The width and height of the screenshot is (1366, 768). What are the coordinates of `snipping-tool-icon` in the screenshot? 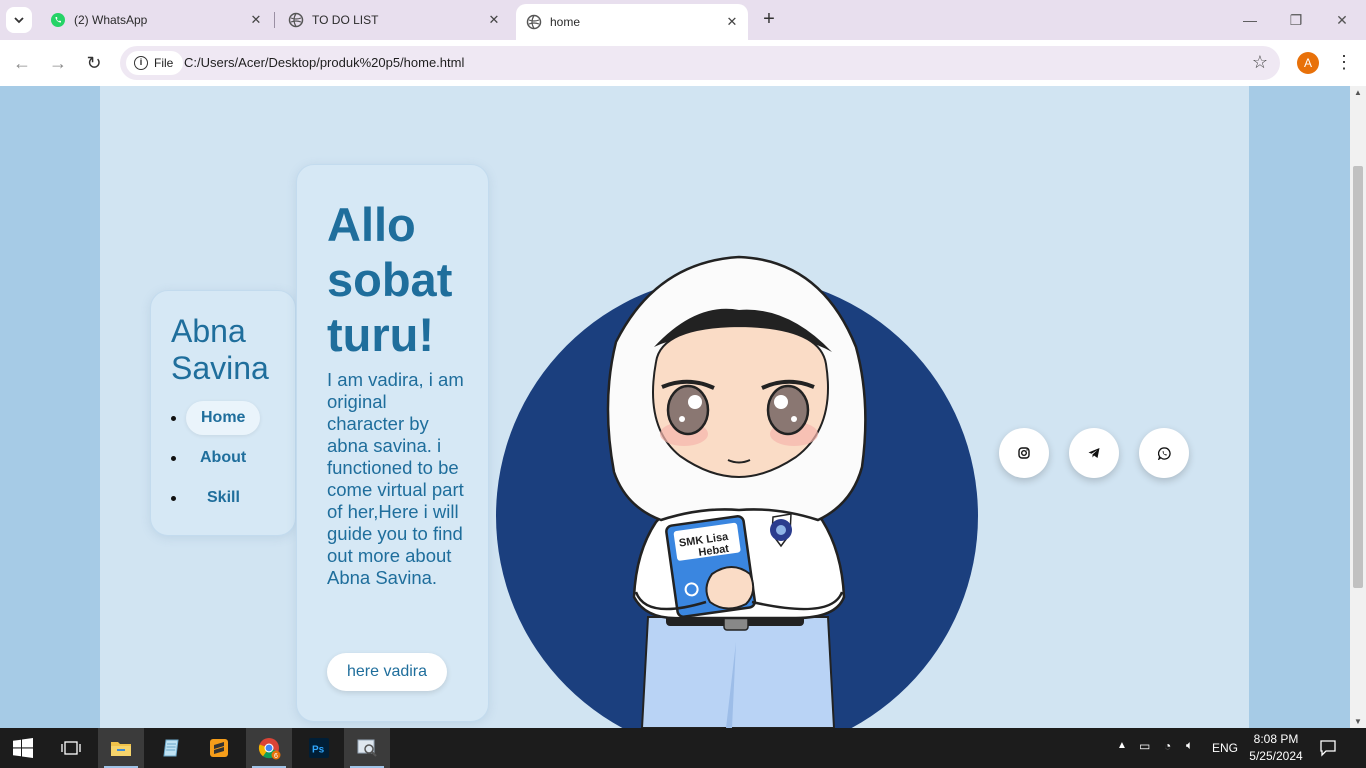 It's located at (367, 748).